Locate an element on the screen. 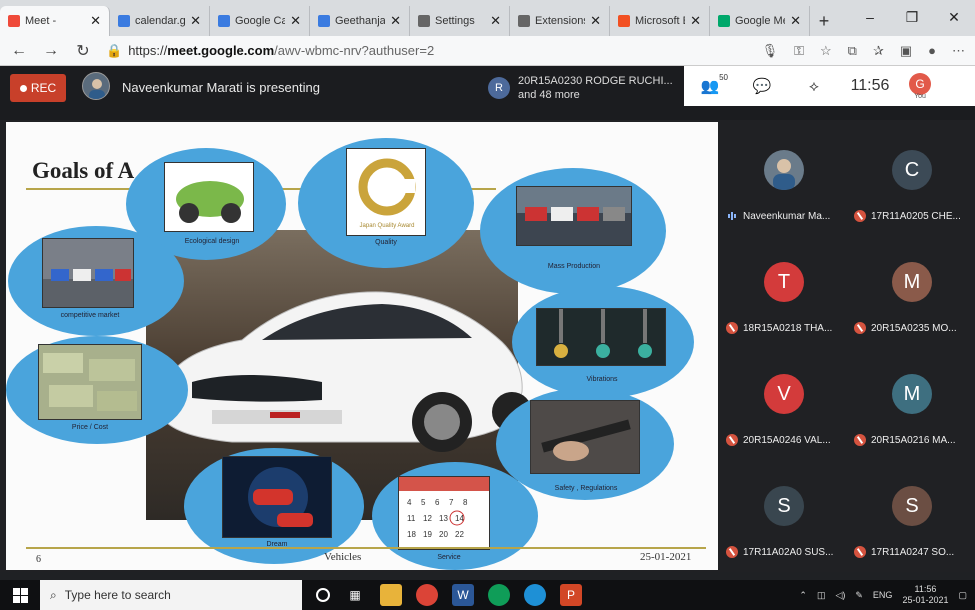  maximize-button: ❐ is located at coordinates (912, 17).